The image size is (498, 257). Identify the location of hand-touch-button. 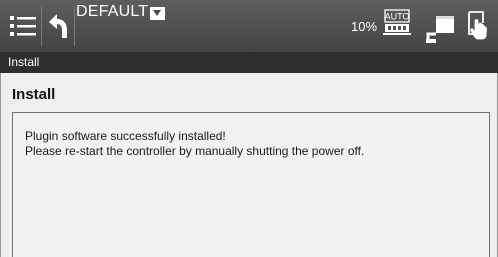
(479, 25).